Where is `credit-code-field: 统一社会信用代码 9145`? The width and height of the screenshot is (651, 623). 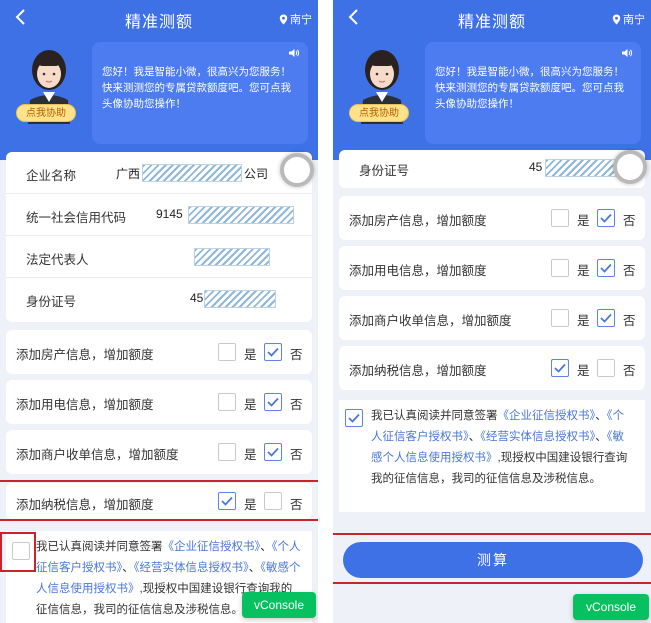 credit-code-field: 统一社会信用代码 9145 is located at coordinates (159, 215).